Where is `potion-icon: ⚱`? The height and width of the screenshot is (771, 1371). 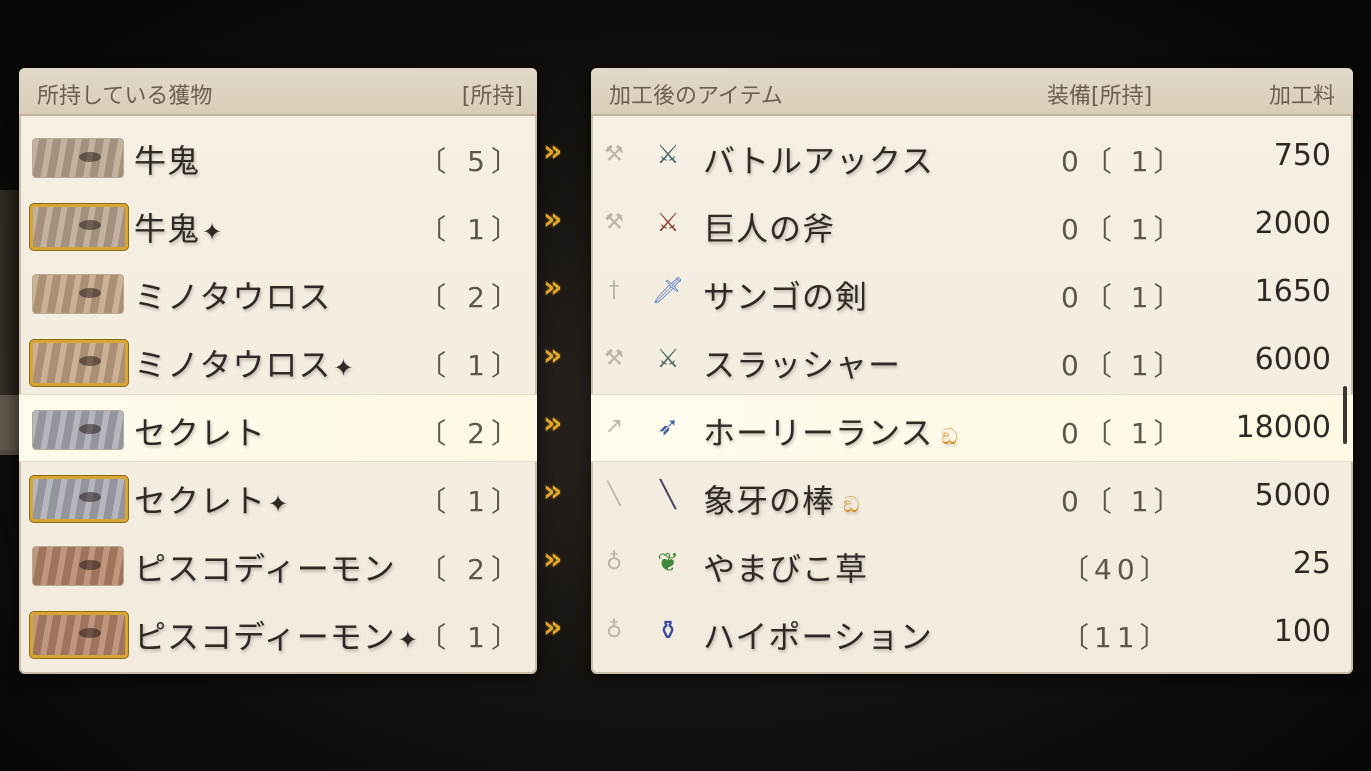 potion-icon: ⚱ is located at coordinates (668, 631).